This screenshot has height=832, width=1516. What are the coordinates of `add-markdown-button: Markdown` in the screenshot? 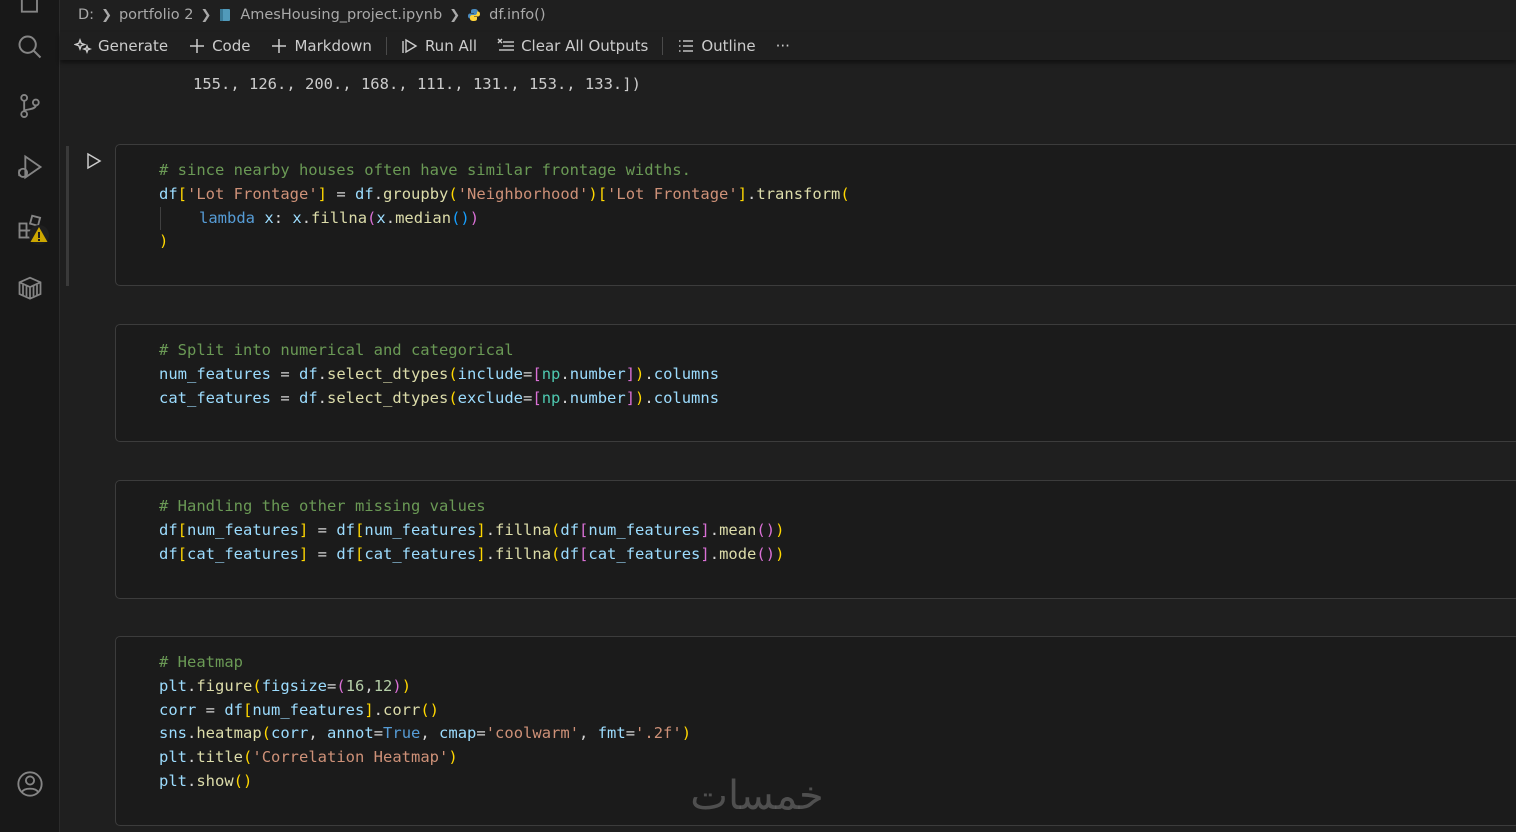 It's located at (321, 46).